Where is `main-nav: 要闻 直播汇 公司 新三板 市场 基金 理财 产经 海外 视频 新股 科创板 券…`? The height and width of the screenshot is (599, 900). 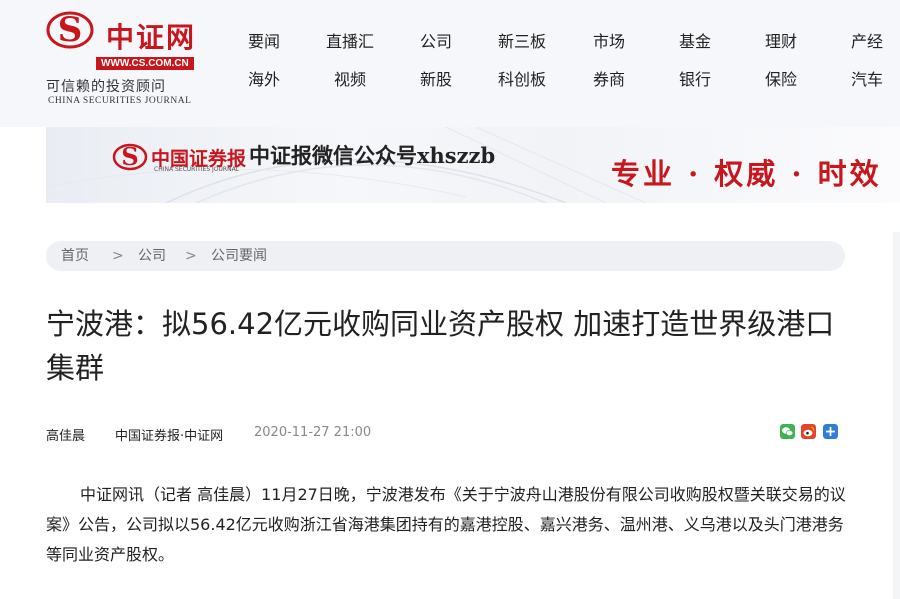 main-nav: 要闻 直播汇 公司 新三板 市场 基金 理财 产经 海外 视频 新股 科创板 券… is located at coordinates (565, 66).